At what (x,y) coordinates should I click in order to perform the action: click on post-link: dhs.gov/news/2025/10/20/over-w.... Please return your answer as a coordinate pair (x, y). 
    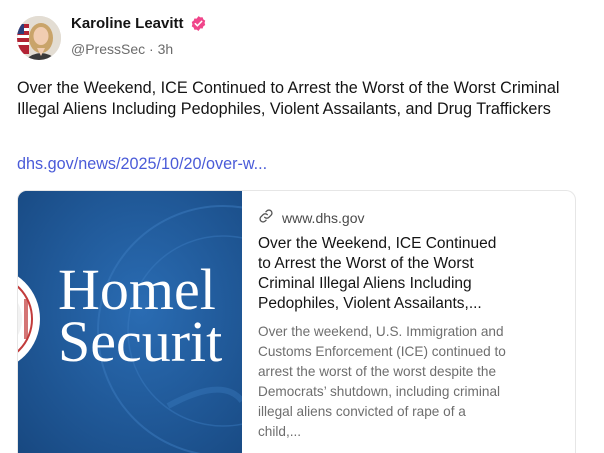
    Looking at the image, I should click on (142, 164).